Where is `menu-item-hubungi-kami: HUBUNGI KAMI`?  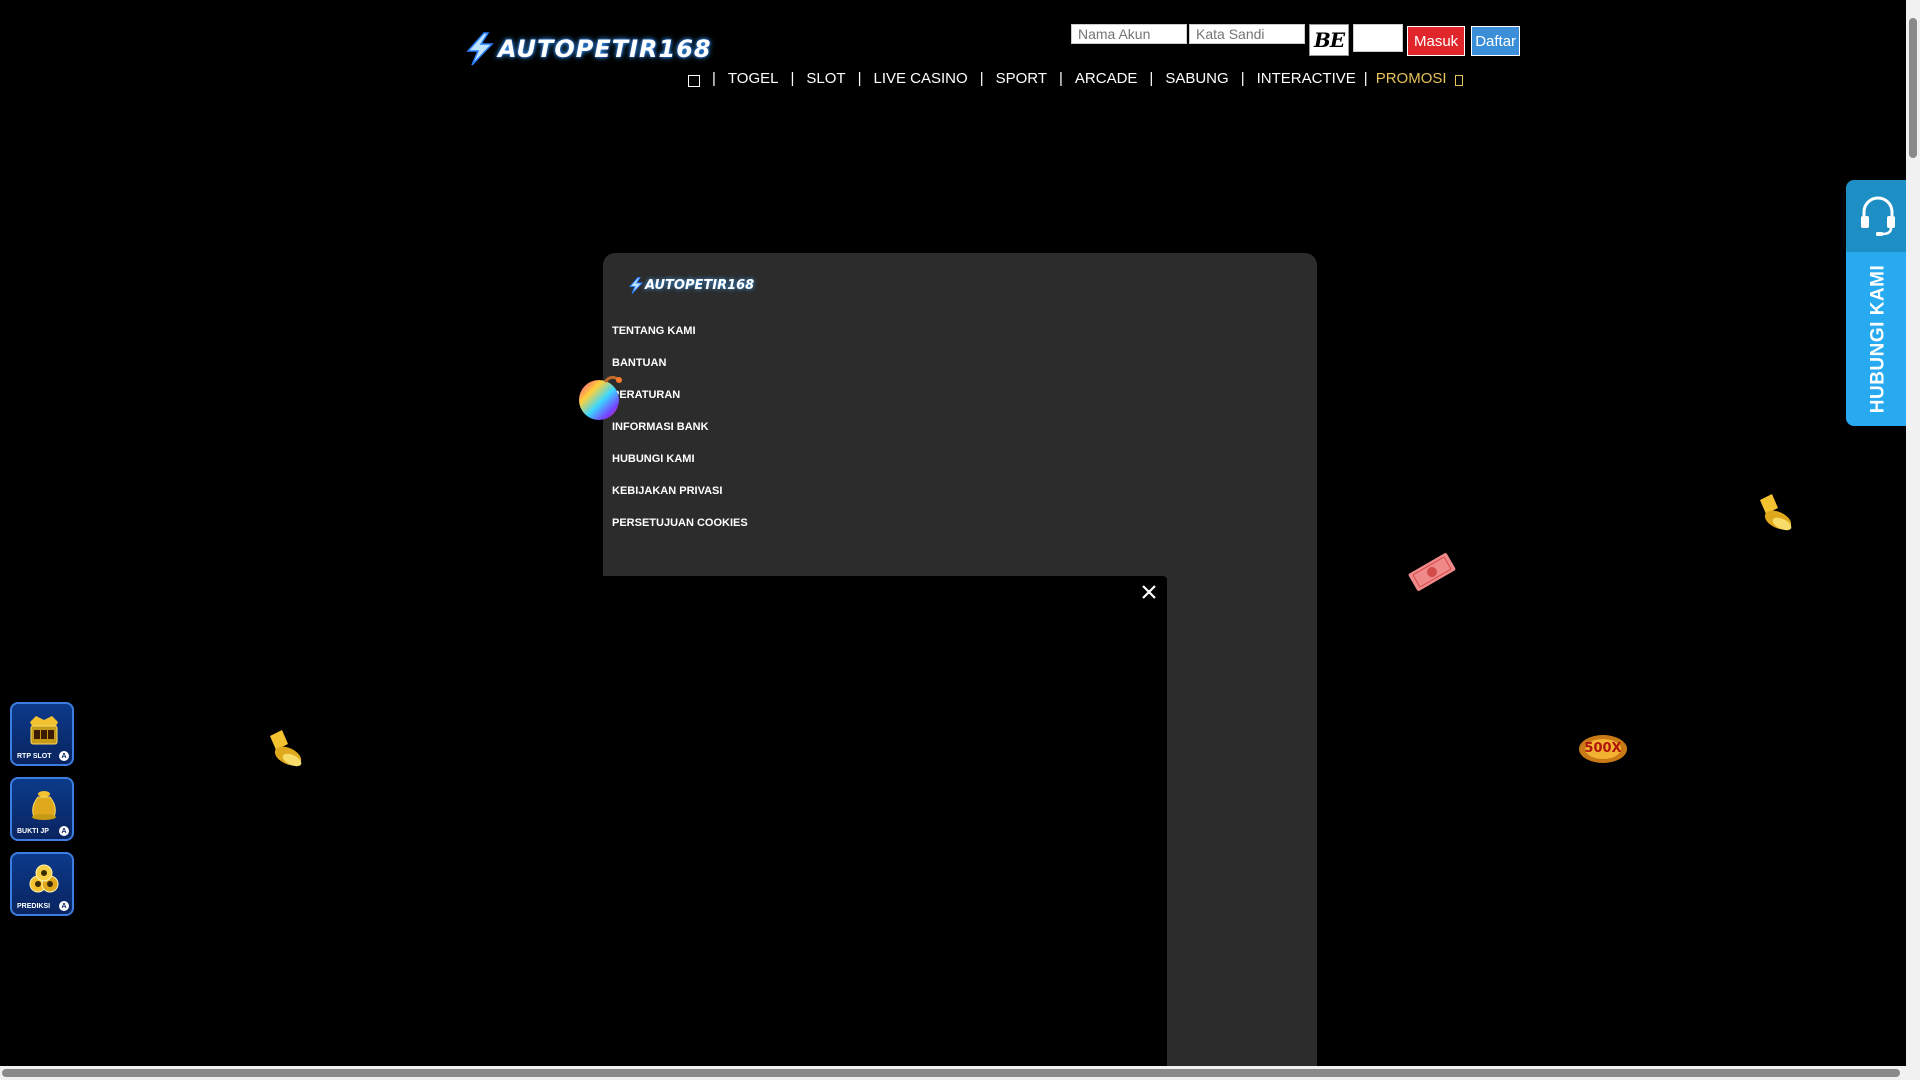 menu-item-hubungi-kami: HUBUNGI KAMI is located at coordinates (680, 469).